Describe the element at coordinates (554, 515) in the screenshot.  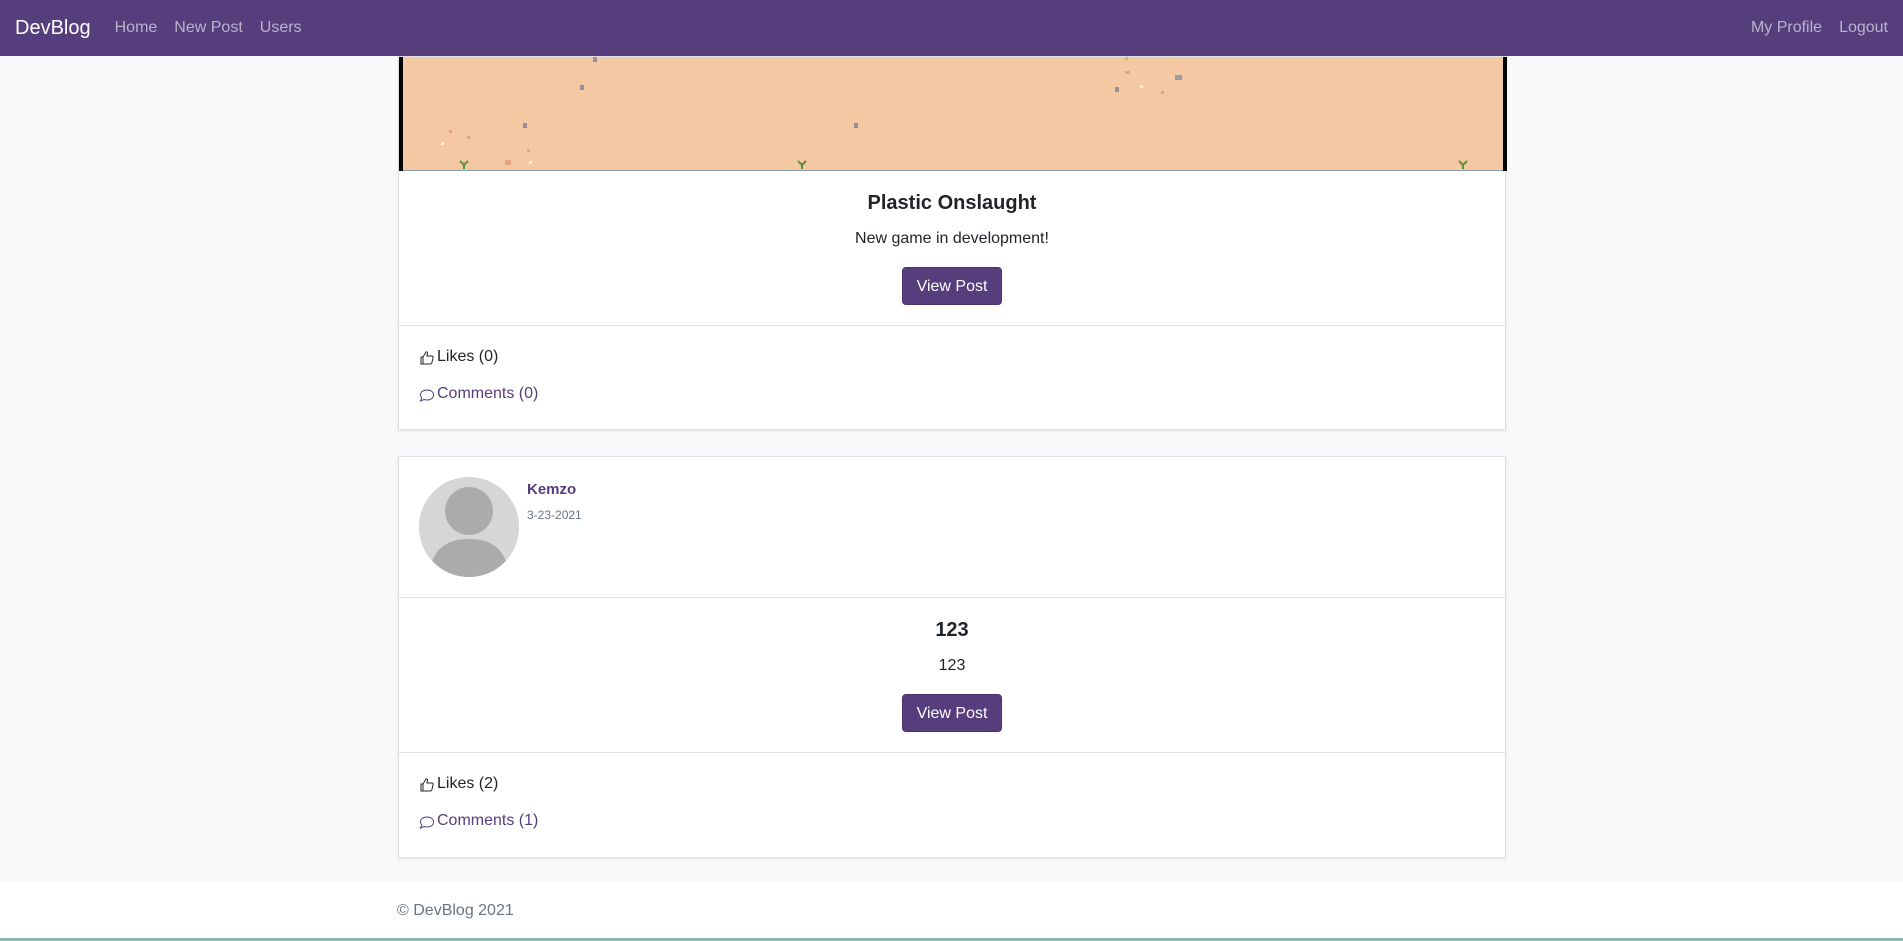
I see `post-date: 3-23-2021` at that location.